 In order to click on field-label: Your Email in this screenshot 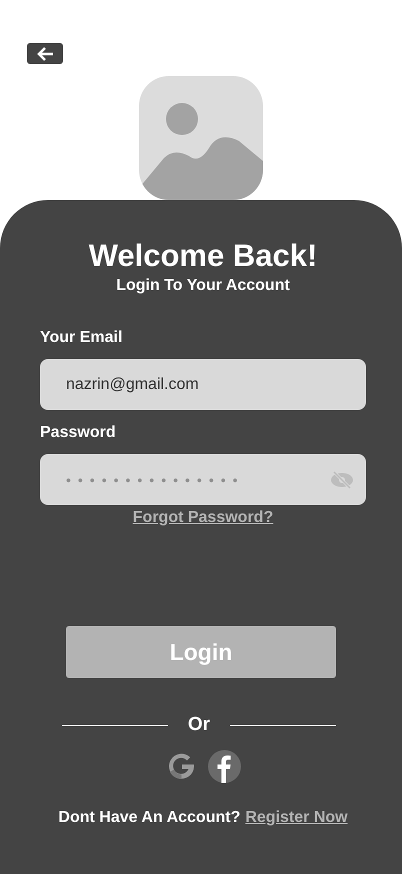, I will do `click(81, 338)`.